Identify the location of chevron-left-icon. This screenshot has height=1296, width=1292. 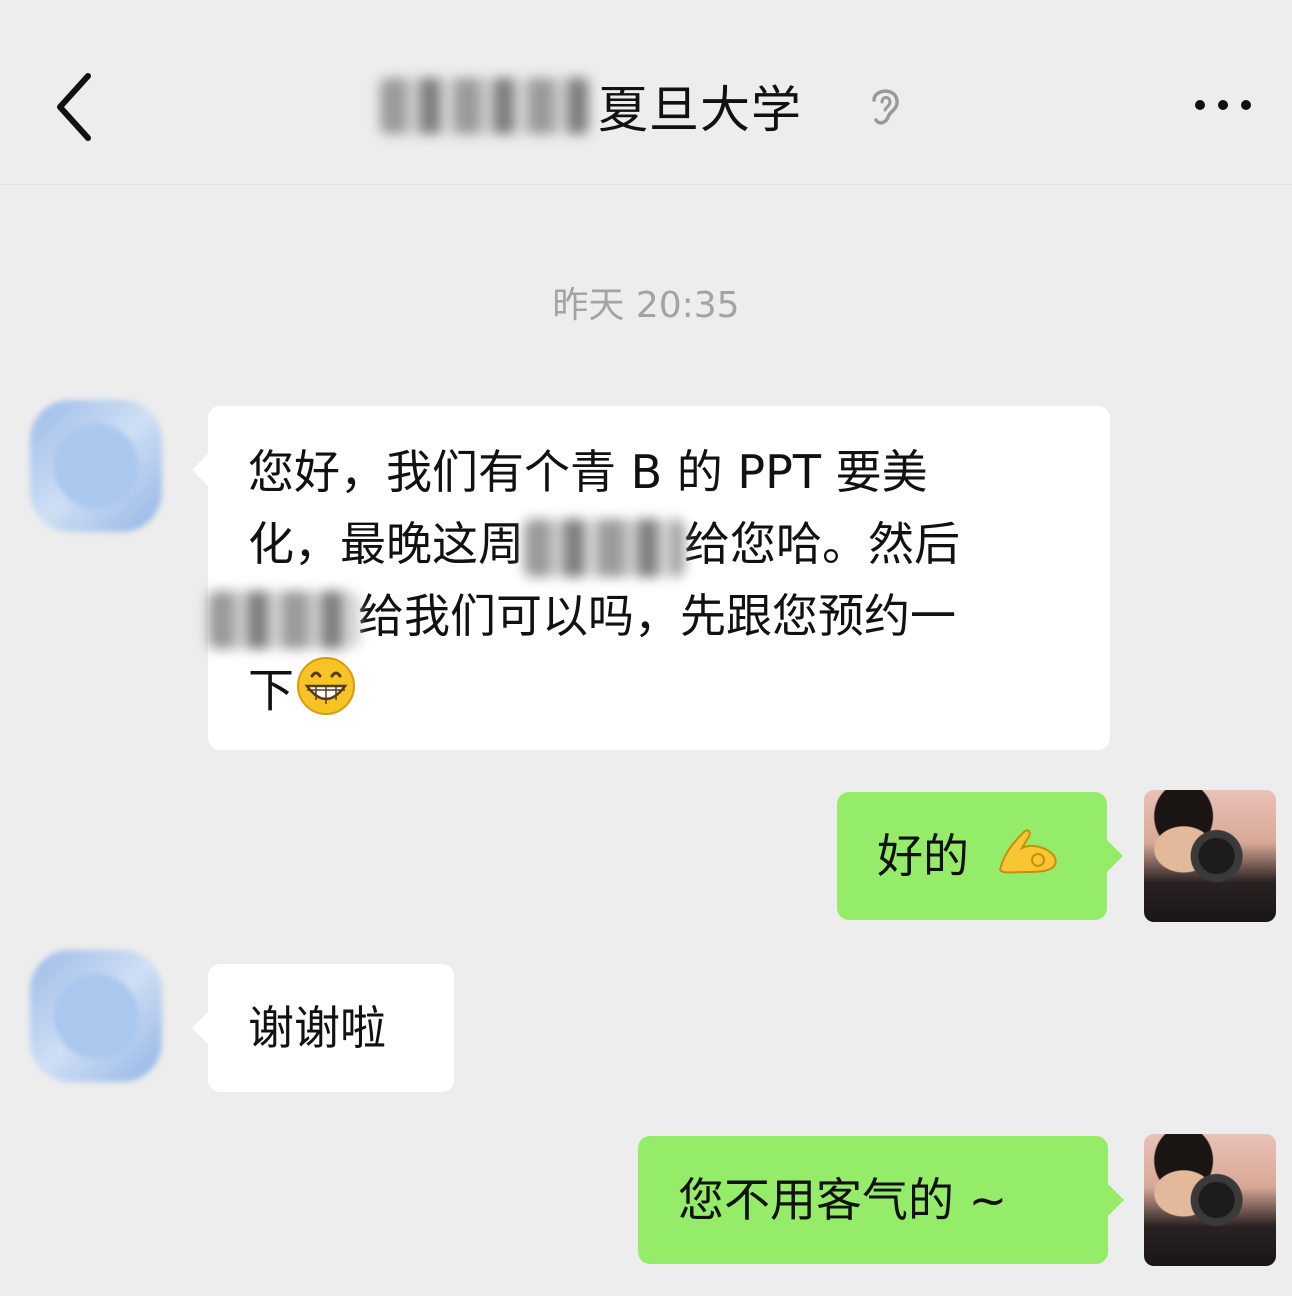
(74, 107).